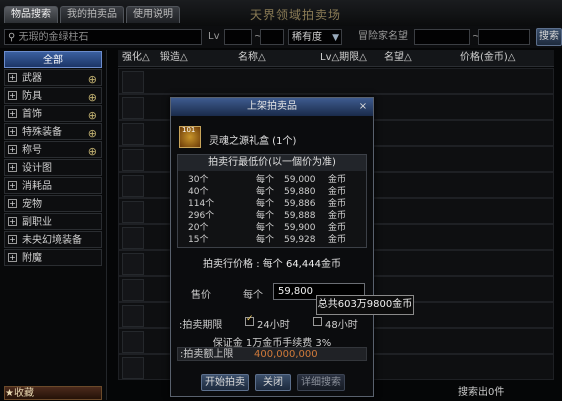 The width and height of the screenshot is (562, 401). What do you see at coordinates (189, 130) in the screenshot?
I see `item-level: 101` at bounding box center [189, 130].